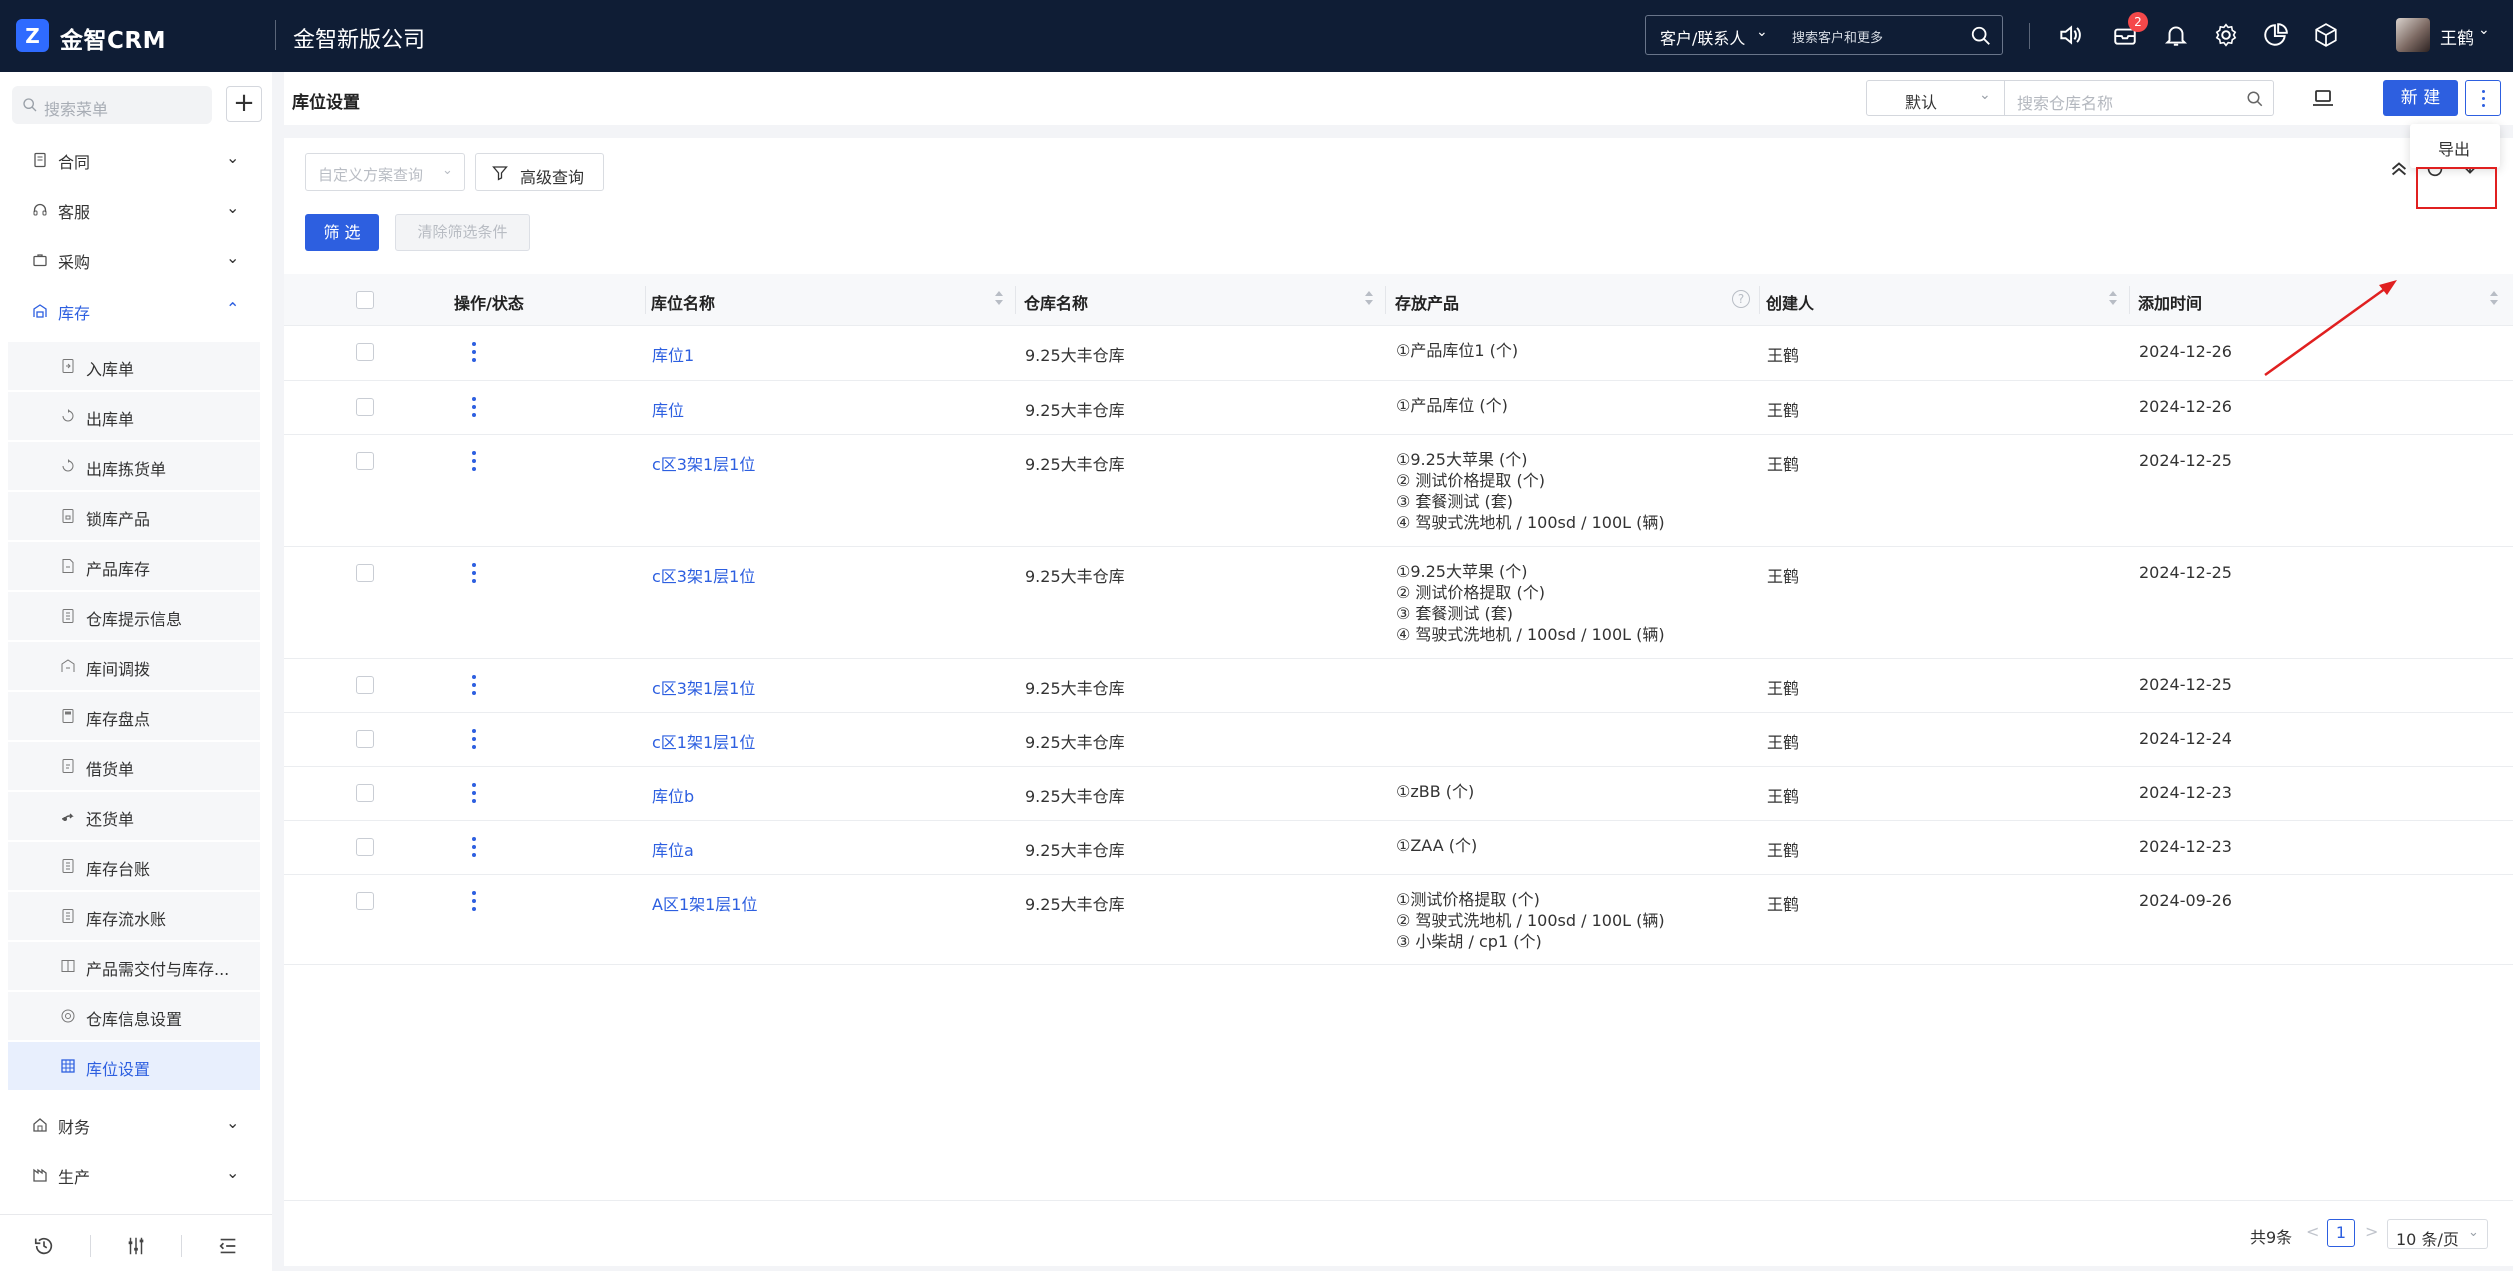 The height and width of the screenshot is (1271, 2513). What do you see at coordinates (385, 172) in the screenshot?
I see `scheme-select: 自定义方案查询 ⌄` at bounding box center [385, 172].